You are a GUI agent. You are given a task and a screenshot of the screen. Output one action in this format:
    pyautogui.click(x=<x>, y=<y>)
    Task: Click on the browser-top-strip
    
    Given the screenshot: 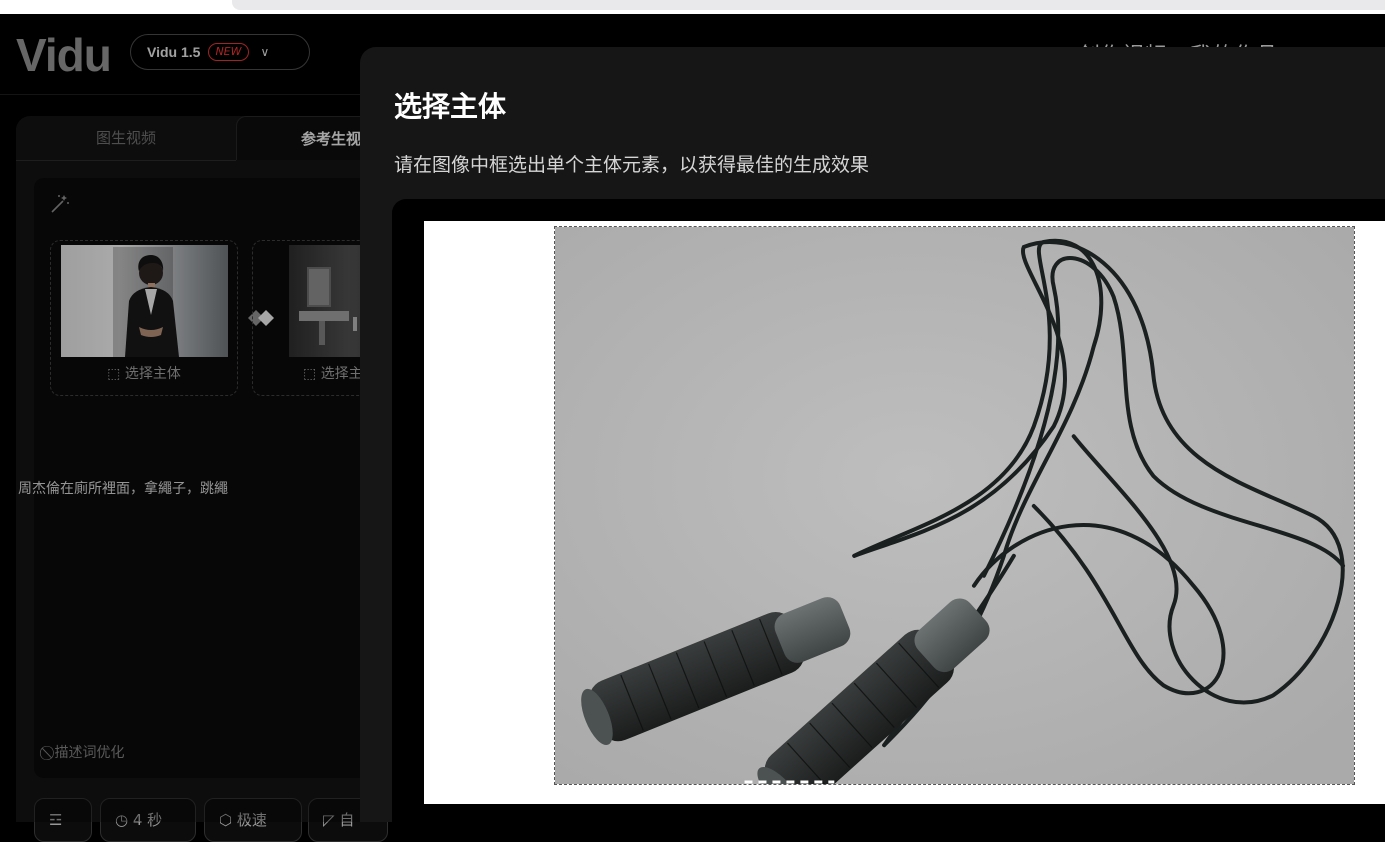 What is the action you would take?
    pyautogui.click(x=692, y=7)
    